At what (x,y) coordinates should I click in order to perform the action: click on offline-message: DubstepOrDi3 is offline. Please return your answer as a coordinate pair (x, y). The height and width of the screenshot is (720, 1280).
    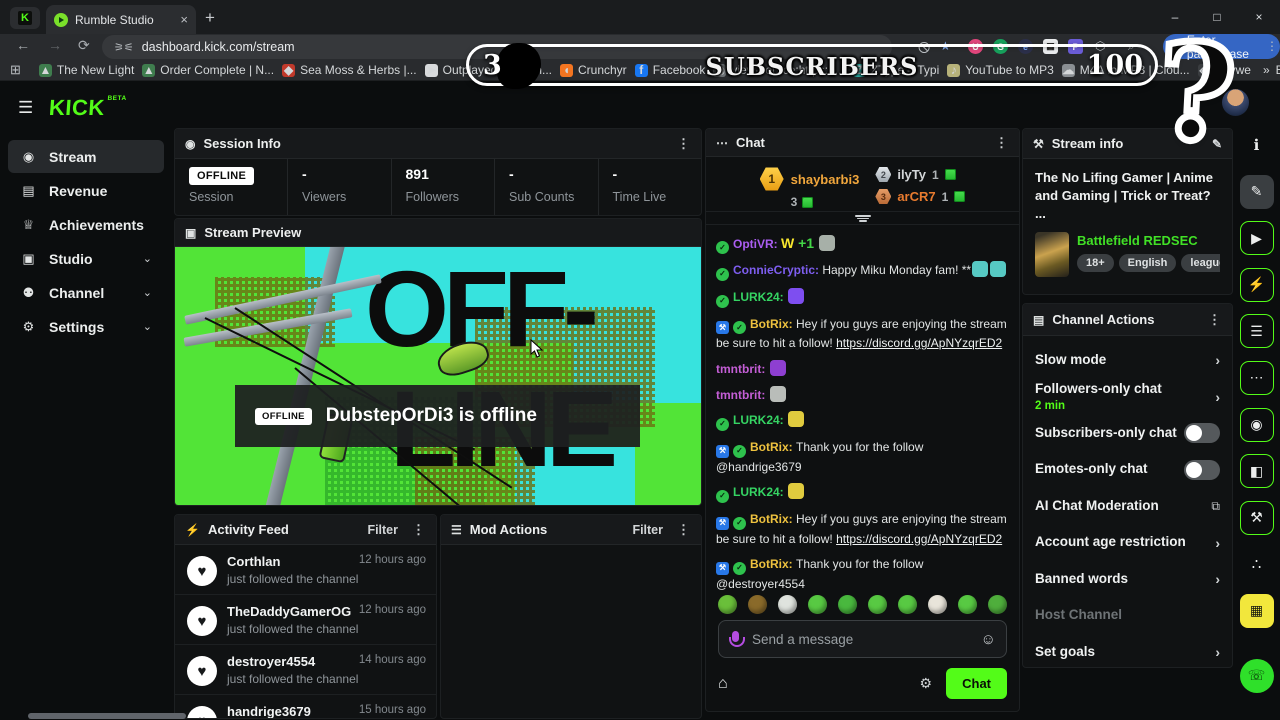
    Looking at the image, I should click on (431, 415).